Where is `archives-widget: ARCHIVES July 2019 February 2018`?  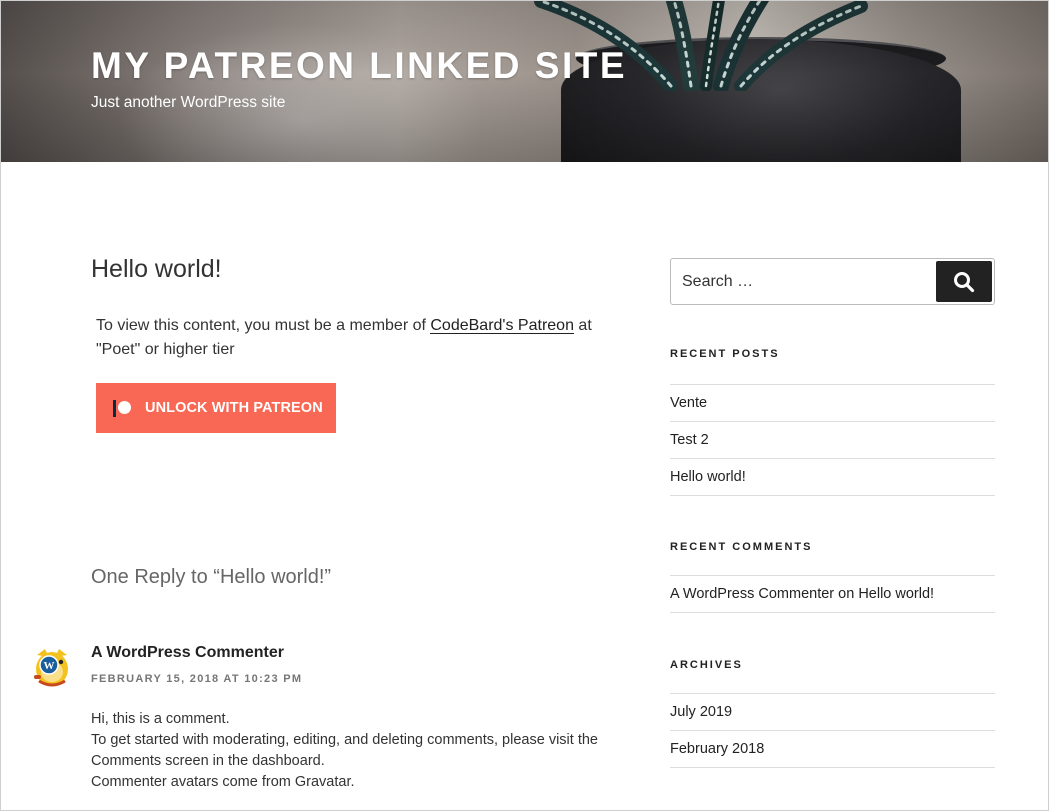 archives-widget: ARCHIVES July 2019 February 2018 is located at coordinates (832, 713).